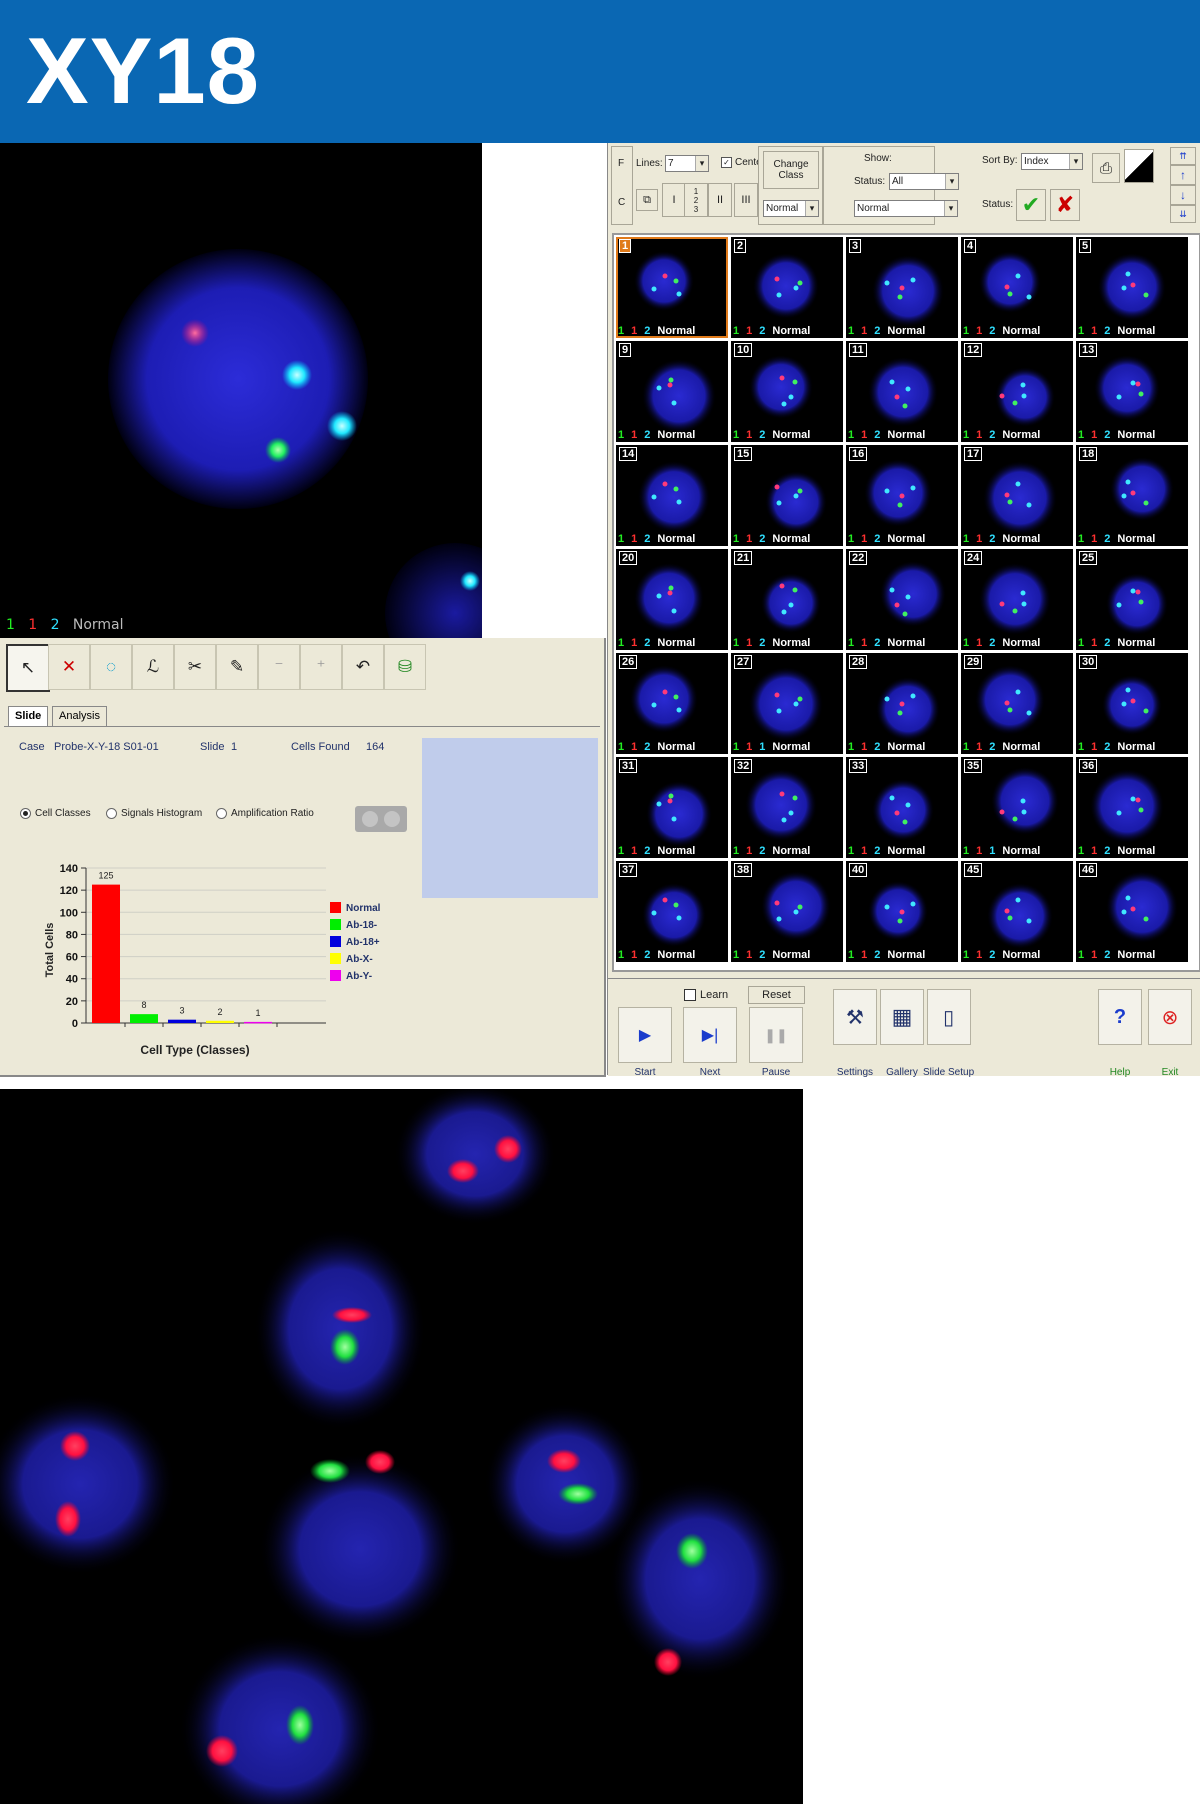 The width and height of the screenshot is (1200, 1804). What do you see at coordinates (72, 935) in the screenshot?
I see `y-tick-label: 80` at bounding box center [72, 935].